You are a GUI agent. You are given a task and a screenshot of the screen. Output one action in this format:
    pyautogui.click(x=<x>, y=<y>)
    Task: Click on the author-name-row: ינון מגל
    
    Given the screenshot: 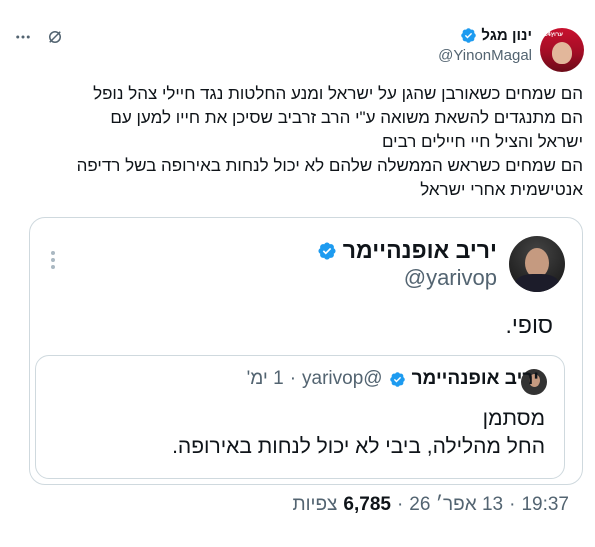 What is the action you would take?
    pyautogui.click(x=496, y=35)
    